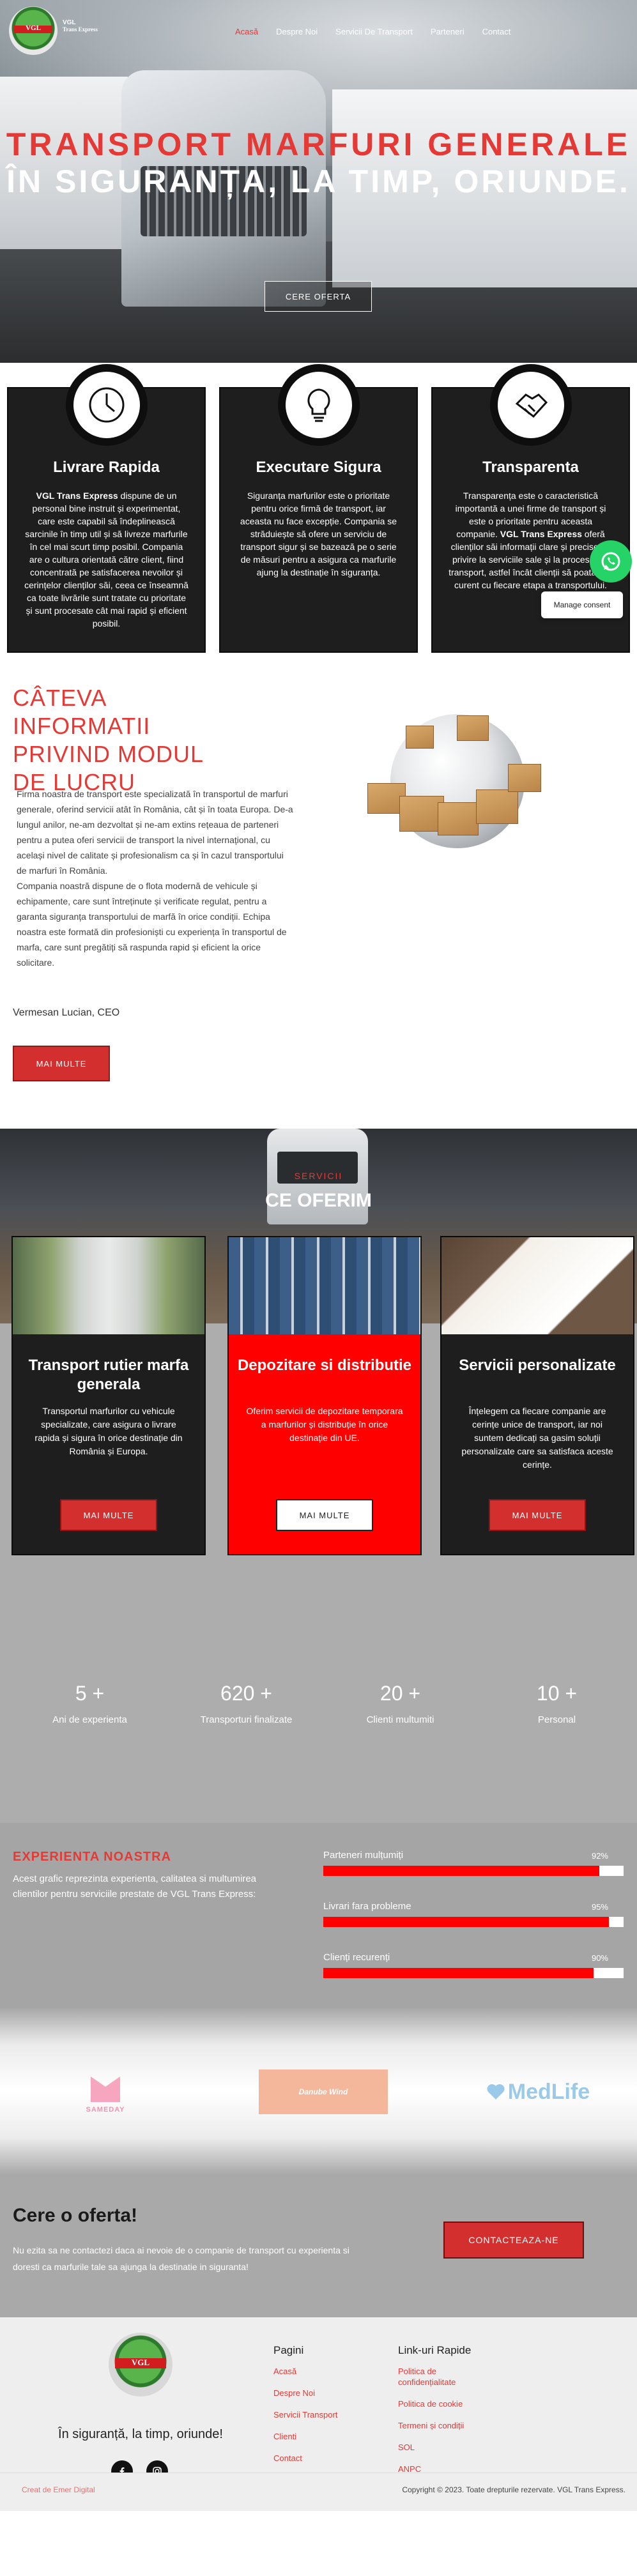  Describe the element at coordinates (513, 2240) in the screenshot. I see `contact-us-button: CONTACTEAZA-NE` at that location.